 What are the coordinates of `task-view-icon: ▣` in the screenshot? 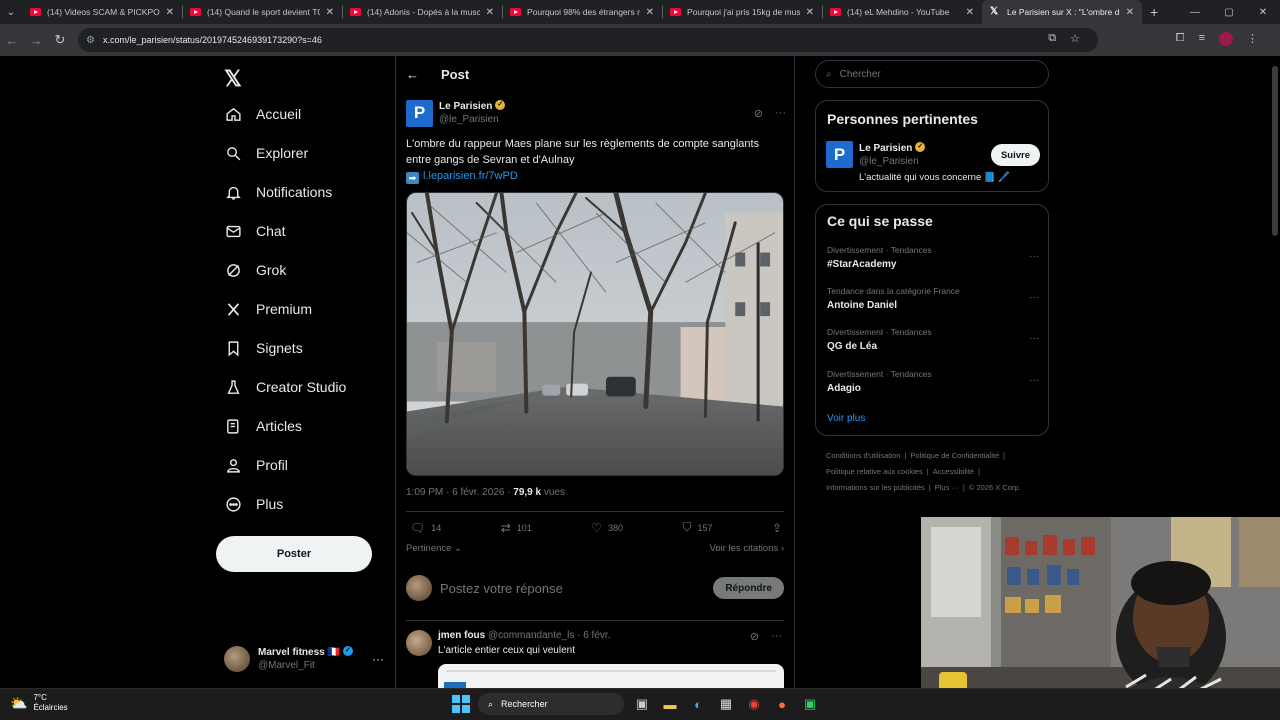 It's located at (642, 704).